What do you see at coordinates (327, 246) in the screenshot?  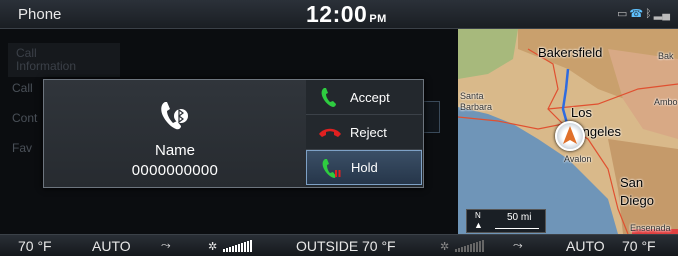 I see `outside-label: OUTSIDE` at bounding box center [327, 246].